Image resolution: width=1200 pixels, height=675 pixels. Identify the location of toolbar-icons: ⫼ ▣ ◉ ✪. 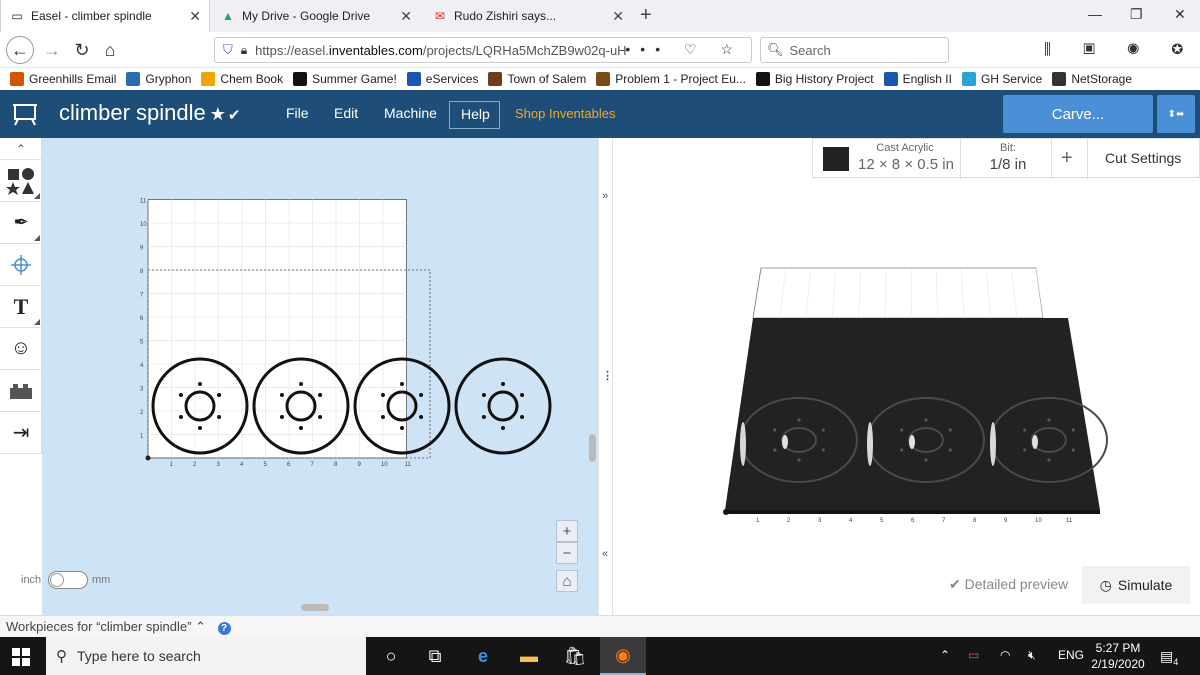
(1120, 49).